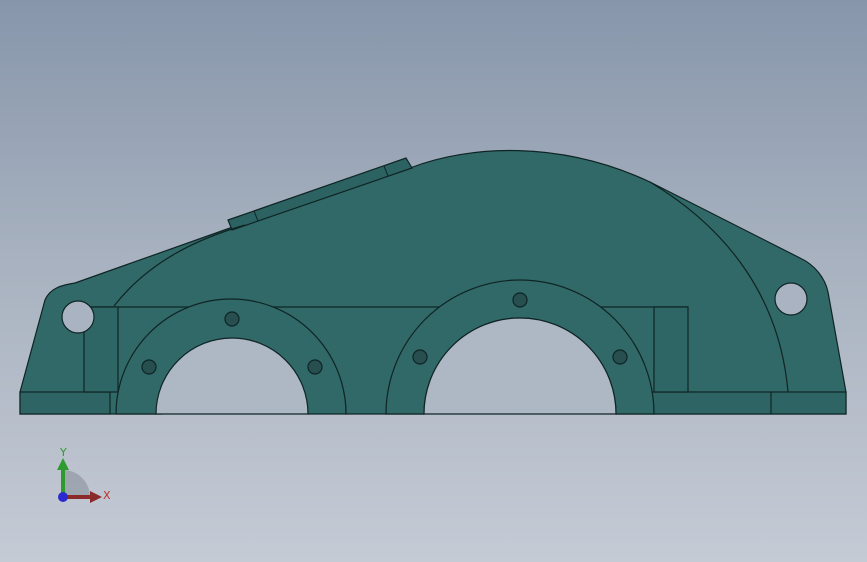  Describe the element at coordinates (78, 317) in the screenshot. I see `left-mount-hole` at that location.